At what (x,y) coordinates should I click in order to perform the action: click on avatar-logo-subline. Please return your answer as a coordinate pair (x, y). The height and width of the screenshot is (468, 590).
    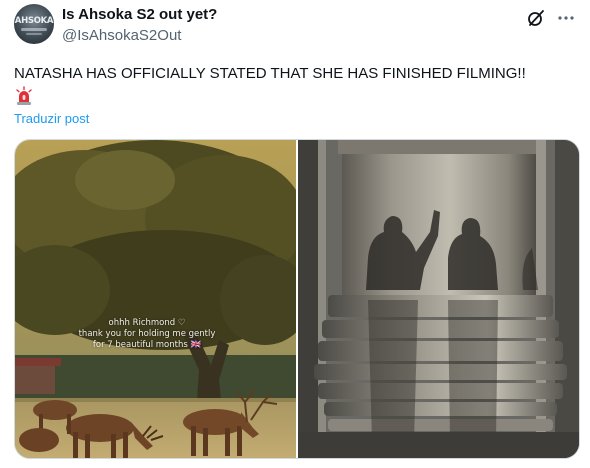
    Looking at the image, I should click on (34, 34).